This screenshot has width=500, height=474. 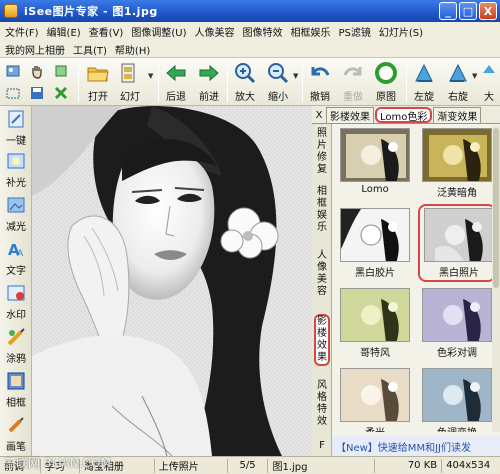 What do you see at coordinates (98, 82) in the screenshot?
I see `open-button: 打开` at bounding box center [98, 82].